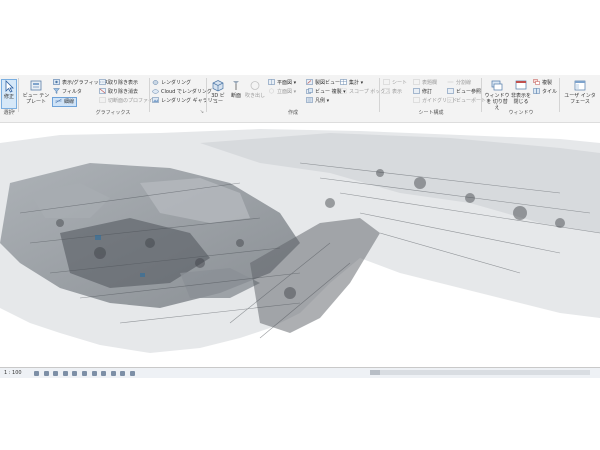  I want to click on guide-grid-icon, so click(416, 100).